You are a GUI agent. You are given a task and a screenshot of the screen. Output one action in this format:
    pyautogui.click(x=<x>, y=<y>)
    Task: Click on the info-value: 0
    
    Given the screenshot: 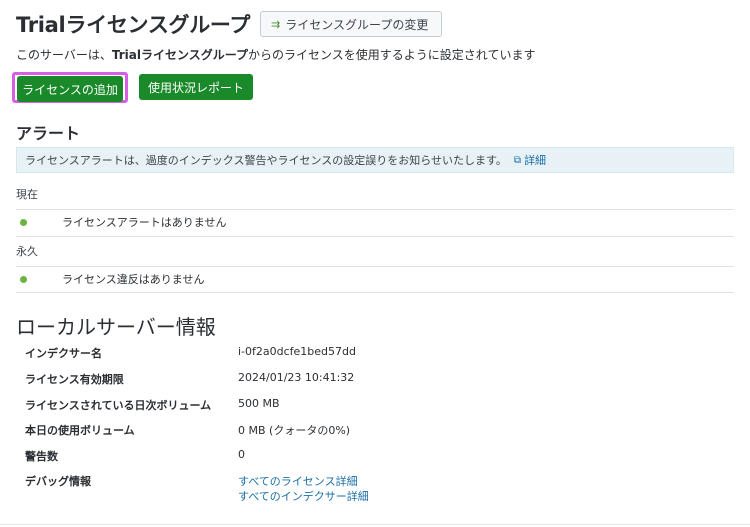 What is the action you would take?
    pyautogui.click(x=241, y=454)
    